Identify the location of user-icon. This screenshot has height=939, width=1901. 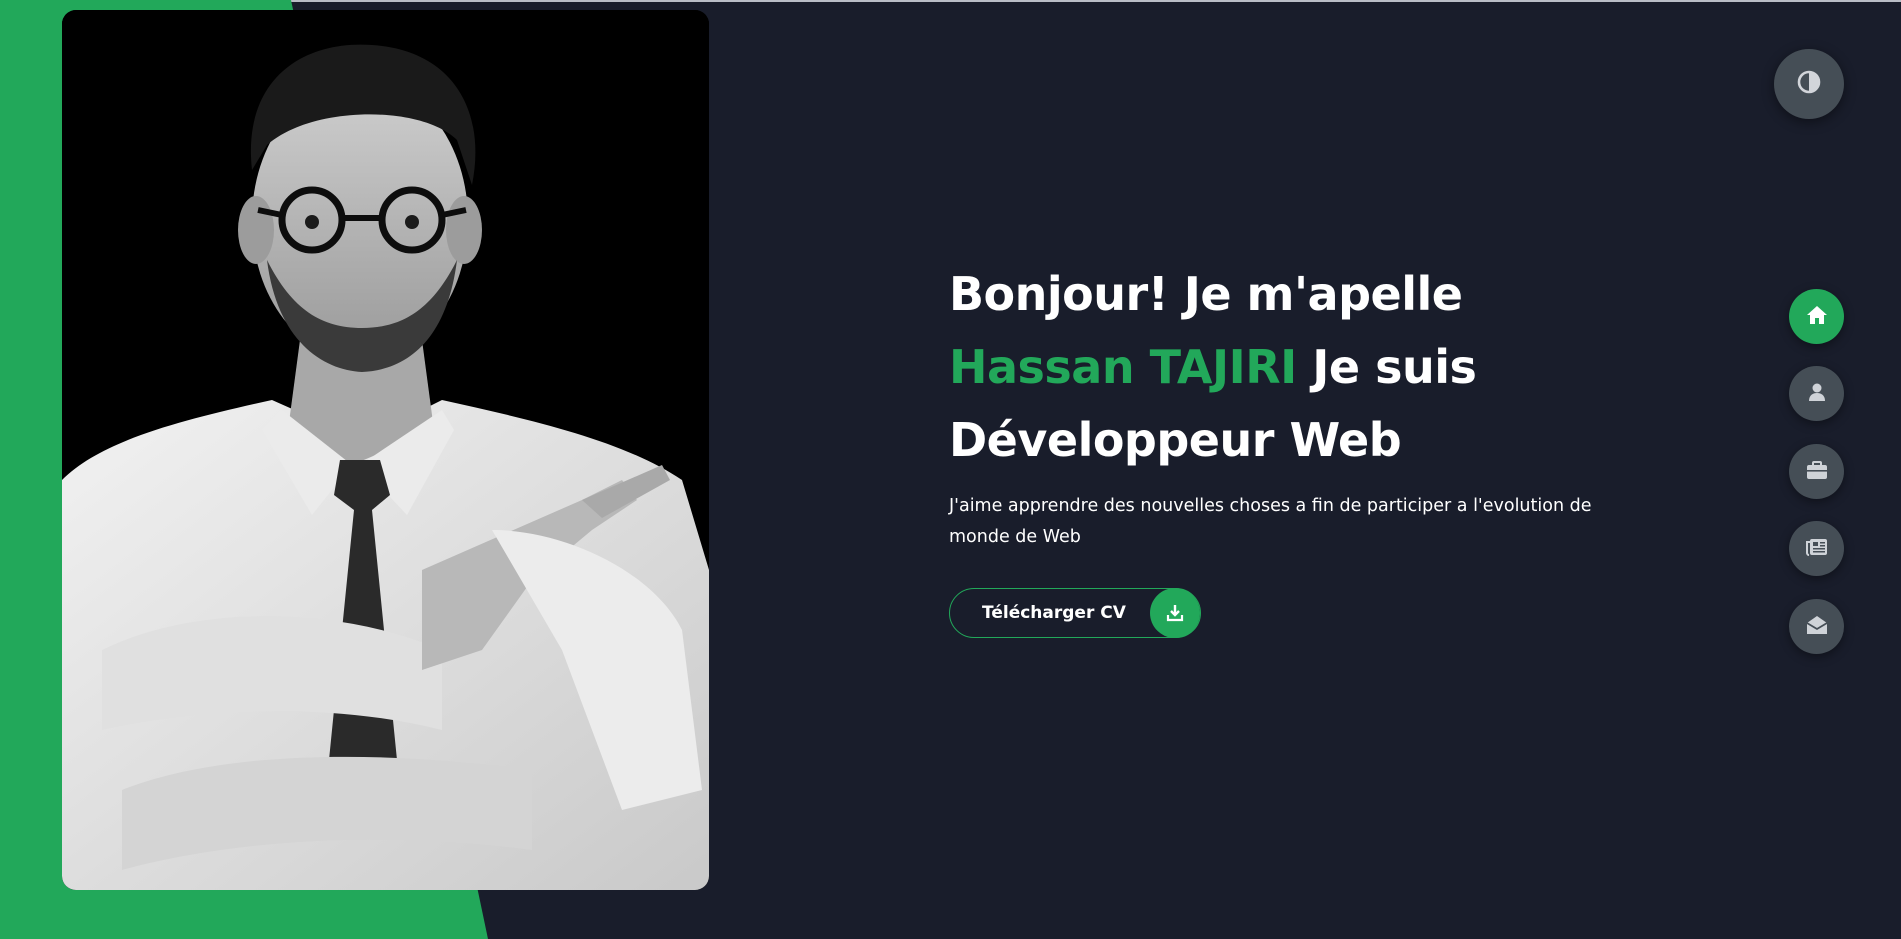
(1817, 394).